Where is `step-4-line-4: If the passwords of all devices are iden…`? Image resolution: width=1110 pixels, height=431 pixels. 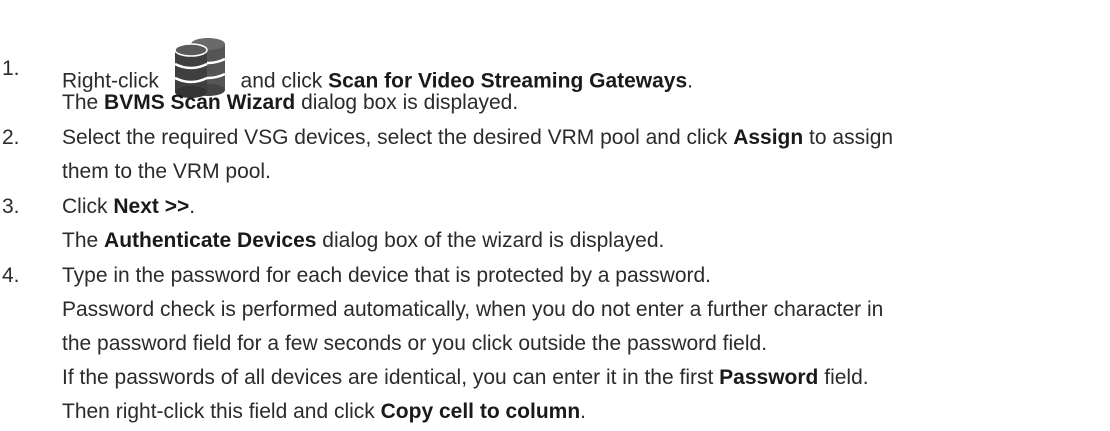 step-4-line-4: If the passwords of all devices are iden… is located at coordinates (465, 377).